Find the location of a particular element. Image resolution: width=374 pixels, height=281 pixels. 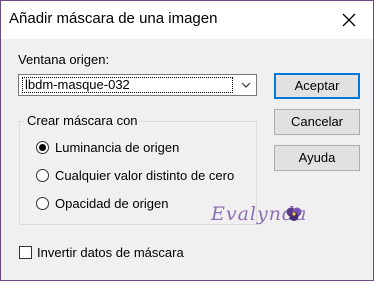

flower-icon is located at coordinates (294, 214).